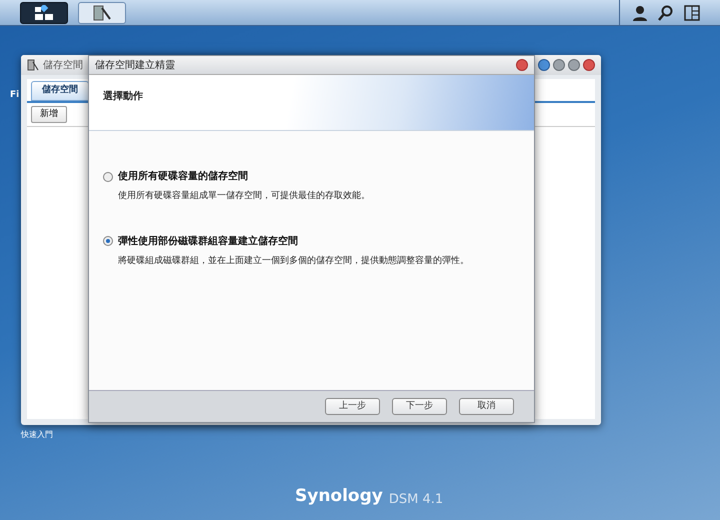 This screenshot has height=520, width=720. What do you see at coordinates (15, 95) in the screenshot?
I see `desktop-icon-label: Fi` at bounding box center [15, 95].